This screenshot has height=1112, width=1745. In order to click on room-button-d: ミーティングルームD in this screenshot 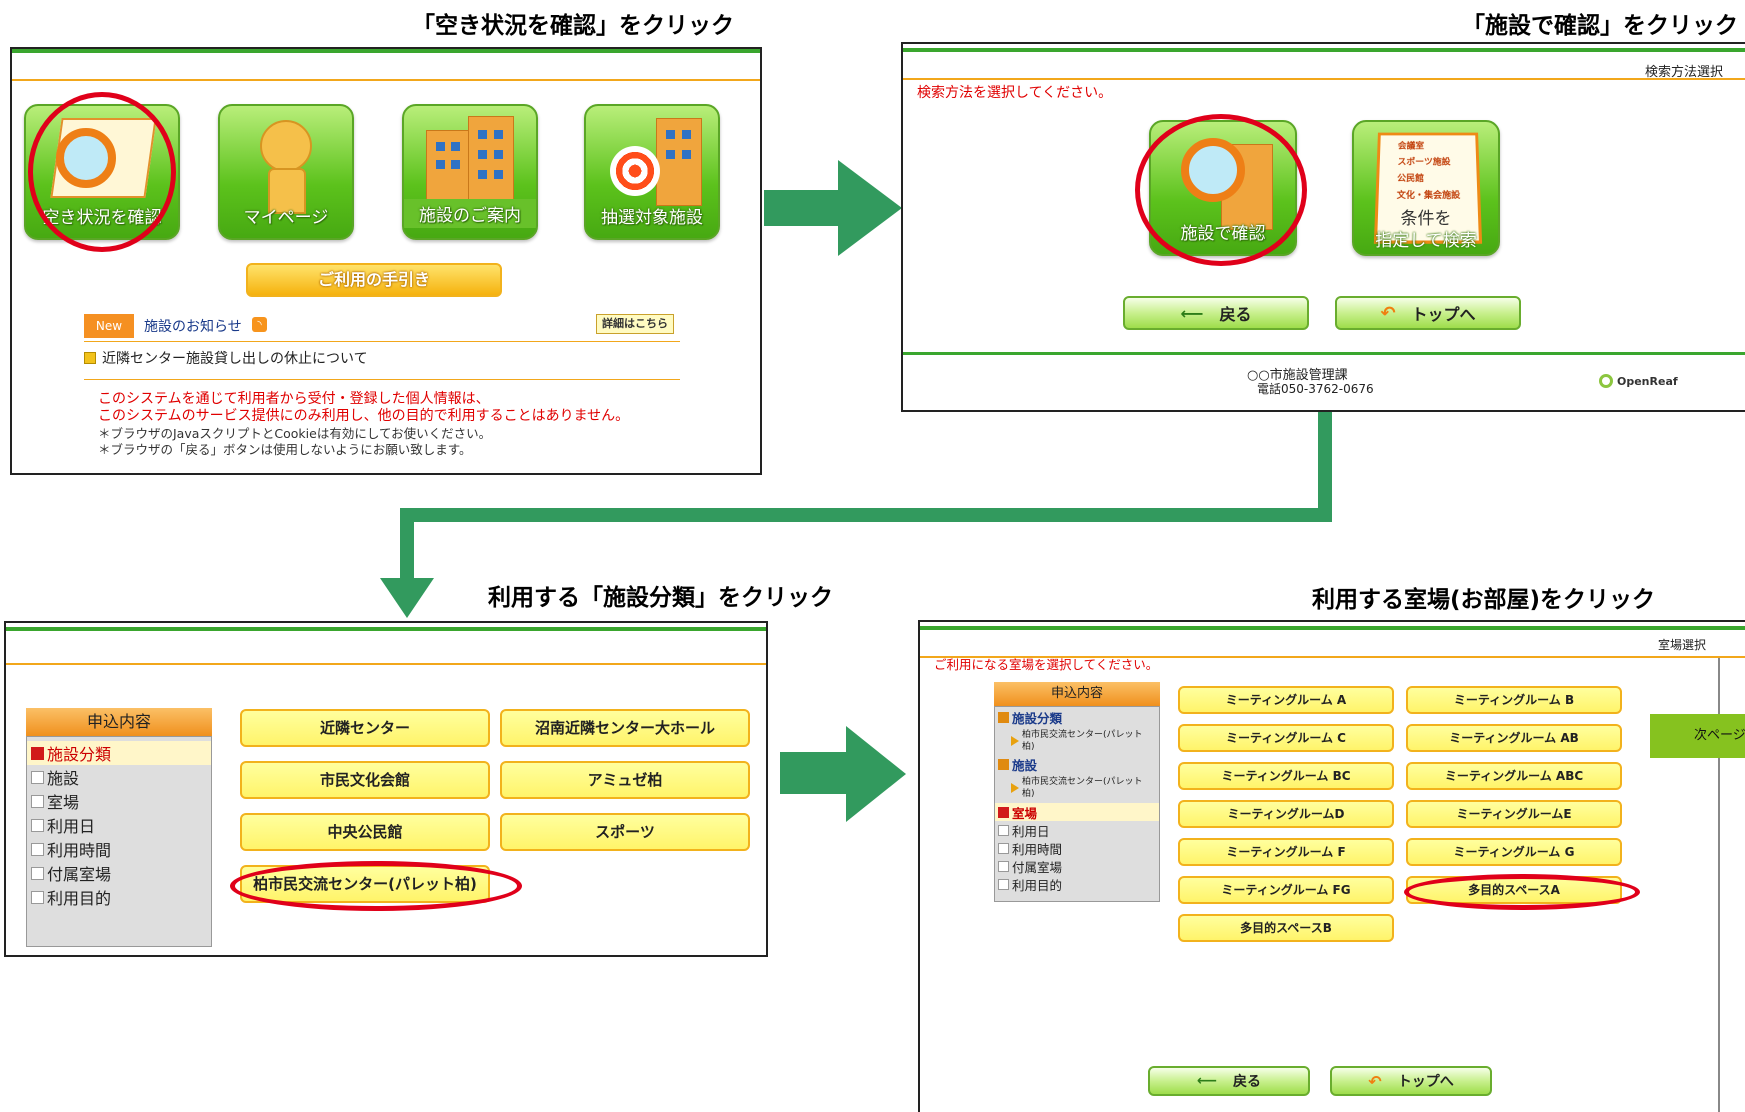, I will do `click(1286, 814)`.